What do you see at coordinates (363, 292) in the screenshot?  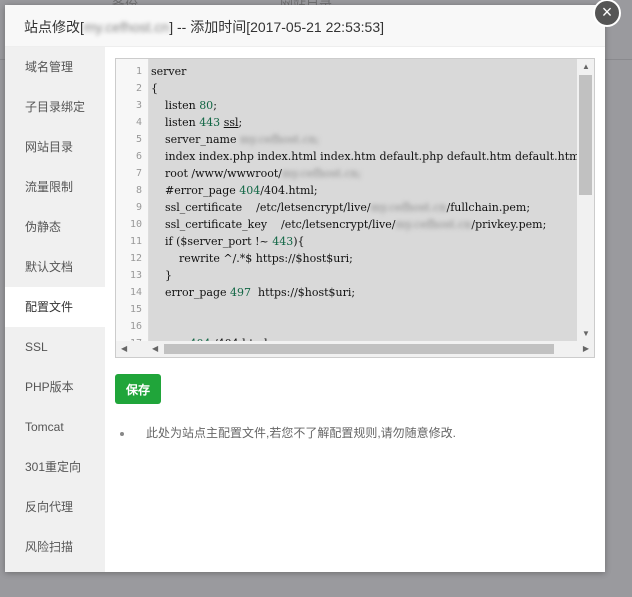 I see `code-line: error_page 497 https://$host$uri;` at bounding box center [363, 292].